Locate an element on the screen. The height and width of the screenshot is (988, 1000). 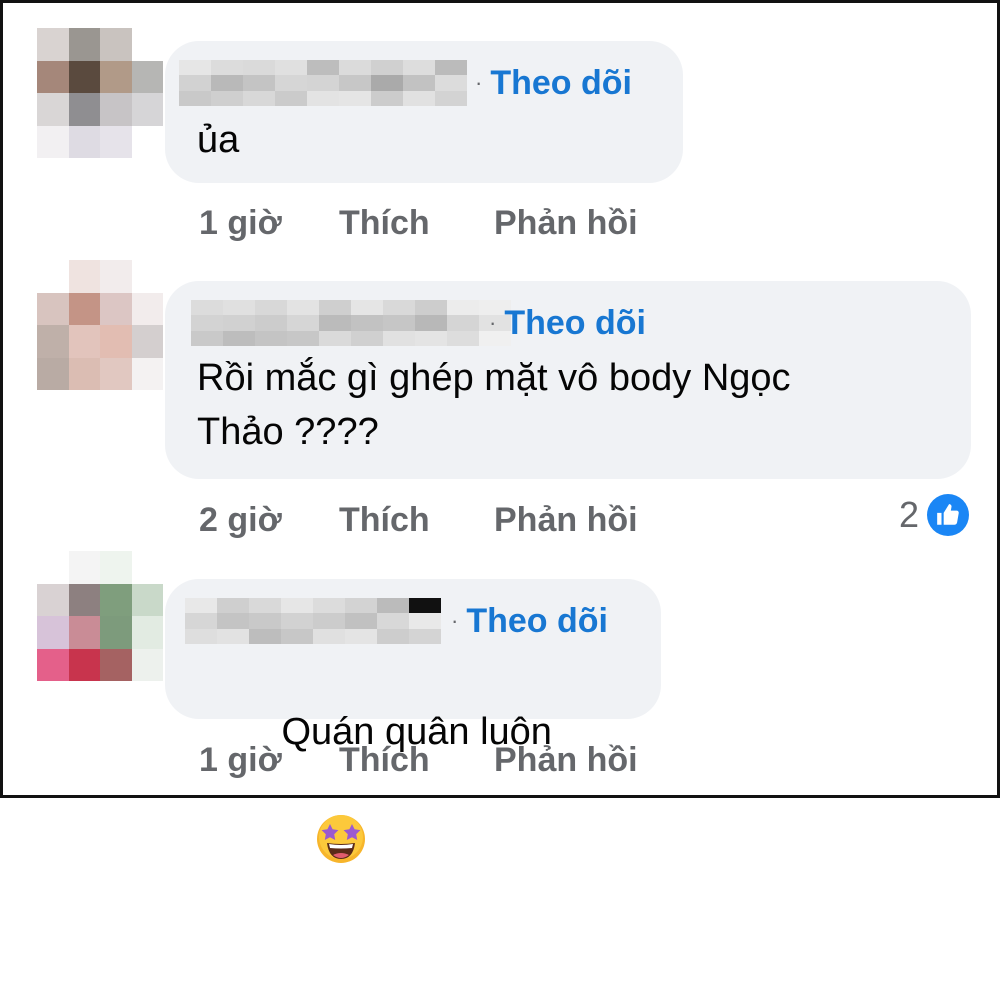
reaction-summary: 2 is located at coordinates (934, 515).